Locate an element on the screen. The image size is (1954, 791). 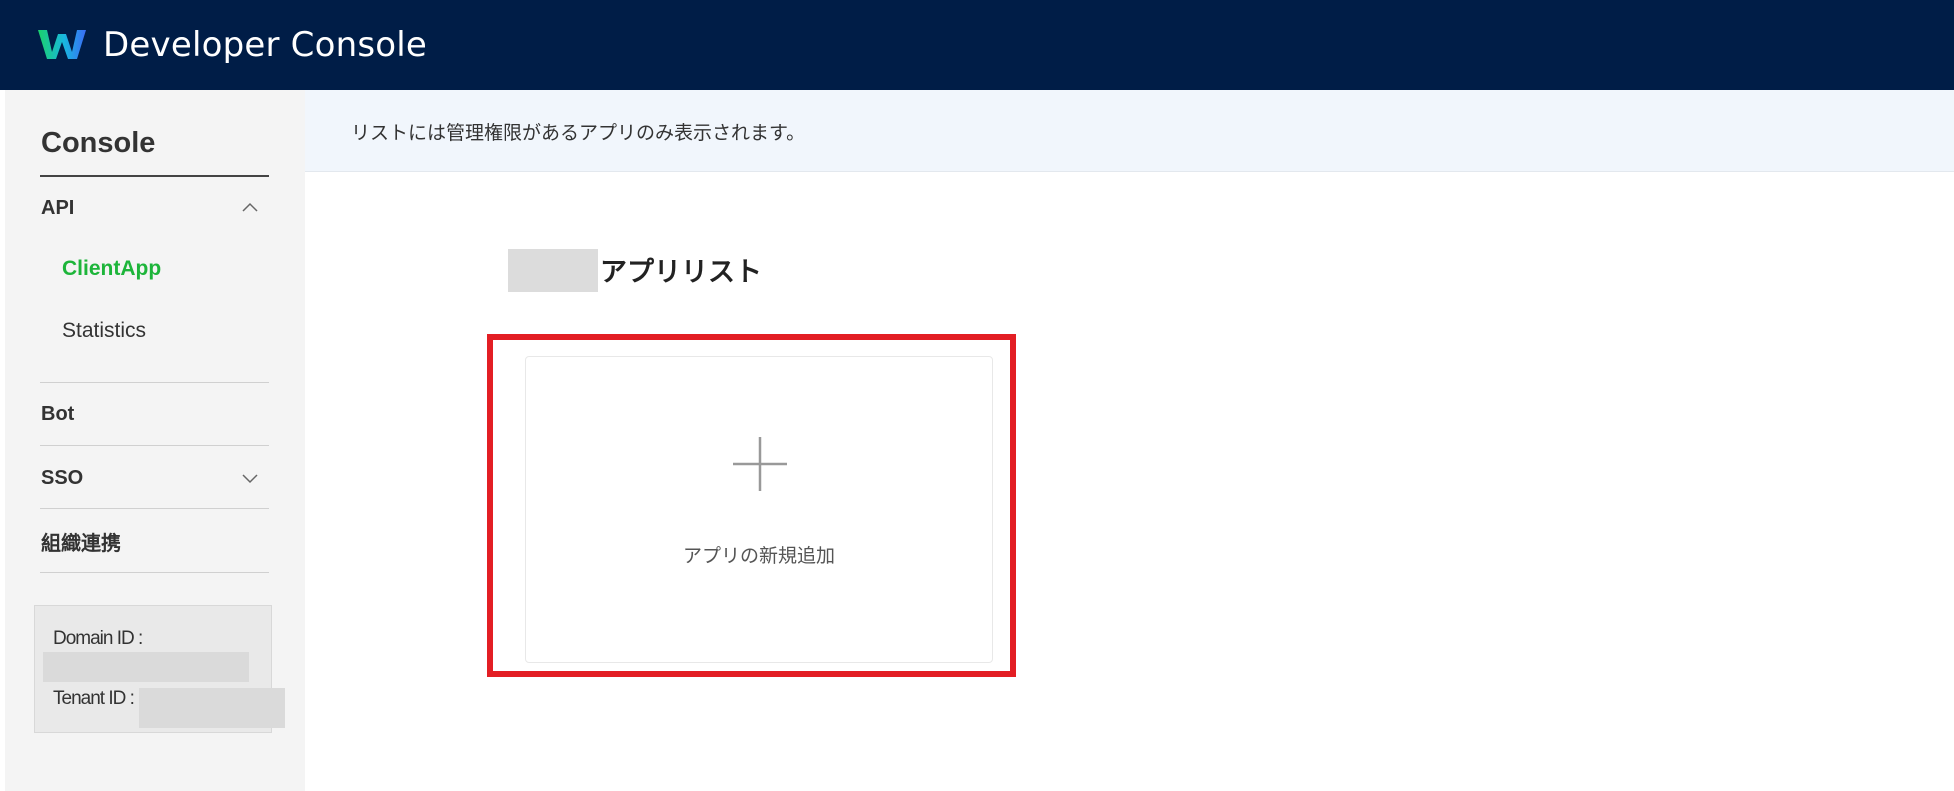
app-name-redacted is located at coordinates (553, 270).